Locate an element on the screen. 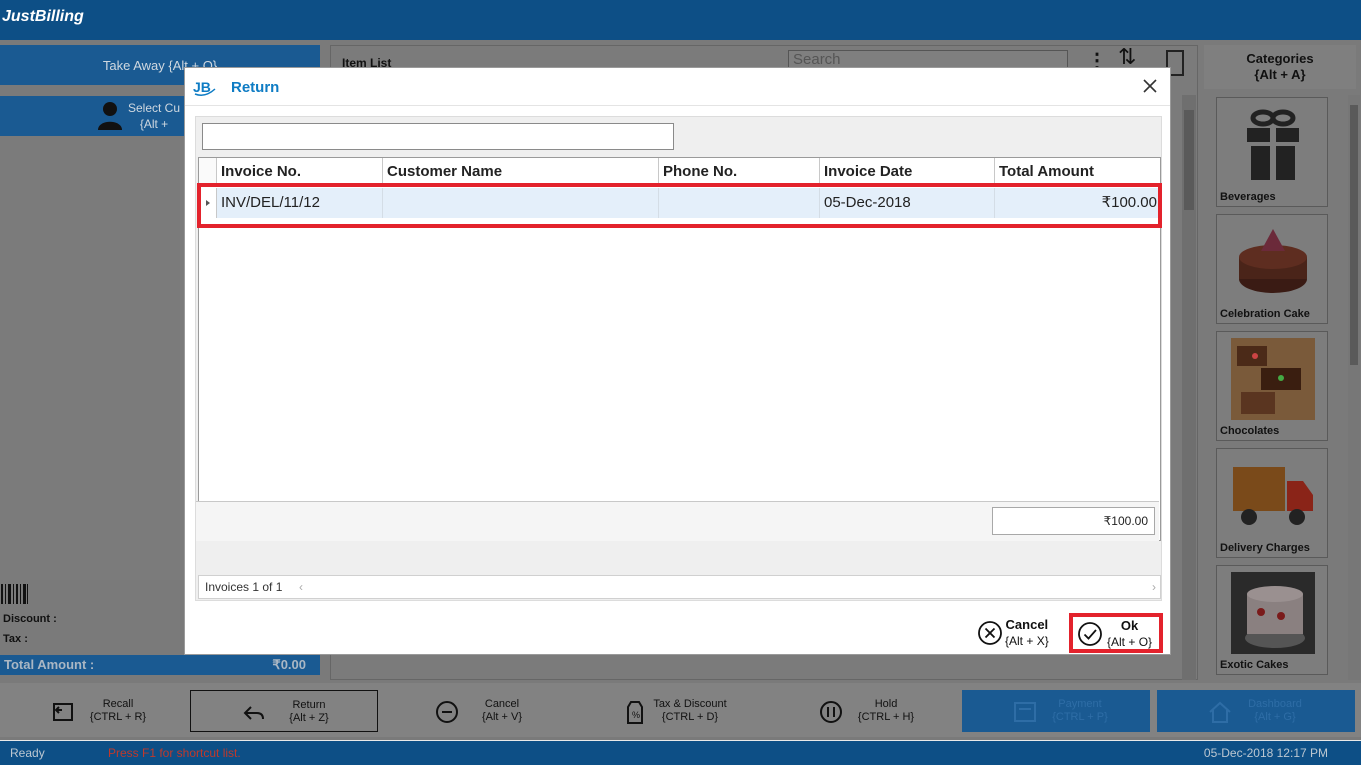  status-ready: Ready is located at coordinates (27, 753).